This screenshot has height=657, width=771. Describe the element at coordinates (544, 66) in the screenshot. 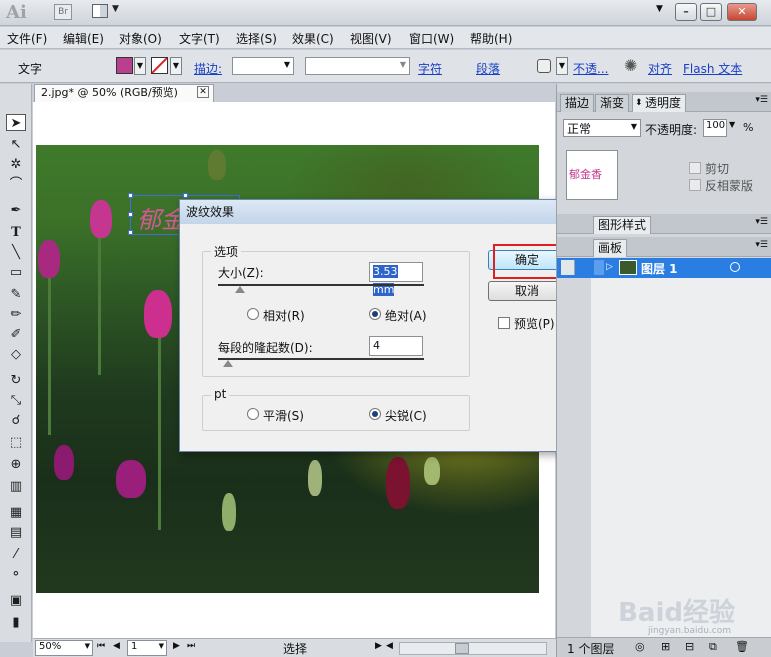

I see `envelope-icon` at that location.